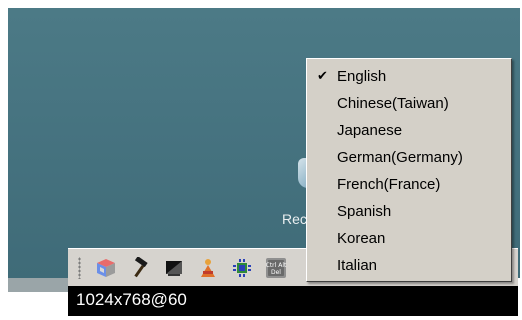  Describe the element at coordinates (409, 211) in the screenshot. I see `menu-item-spanish: Spanish` at that location.